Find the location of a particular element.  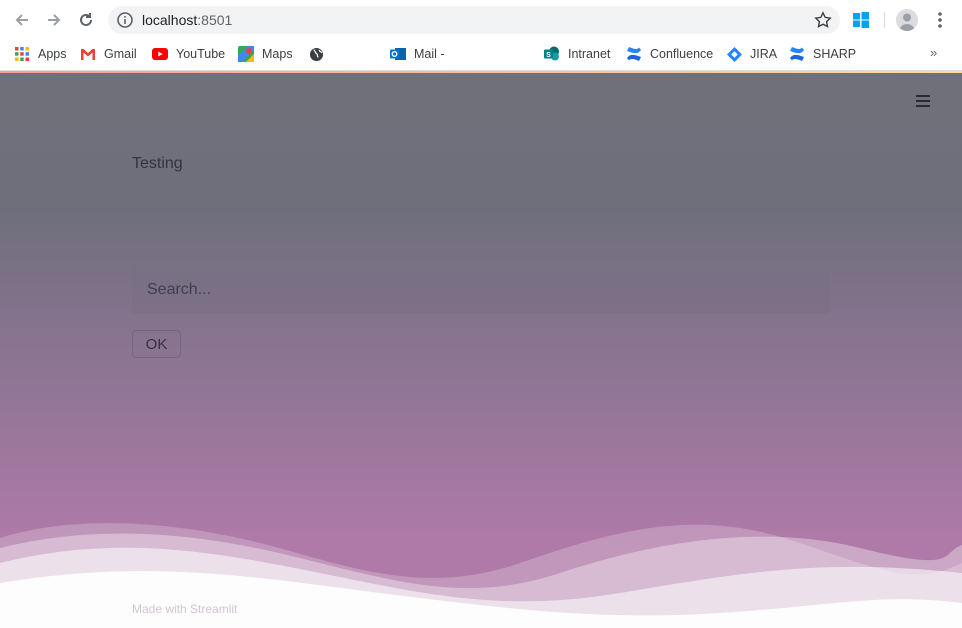

forward-button is located at coordinates (54, 20).